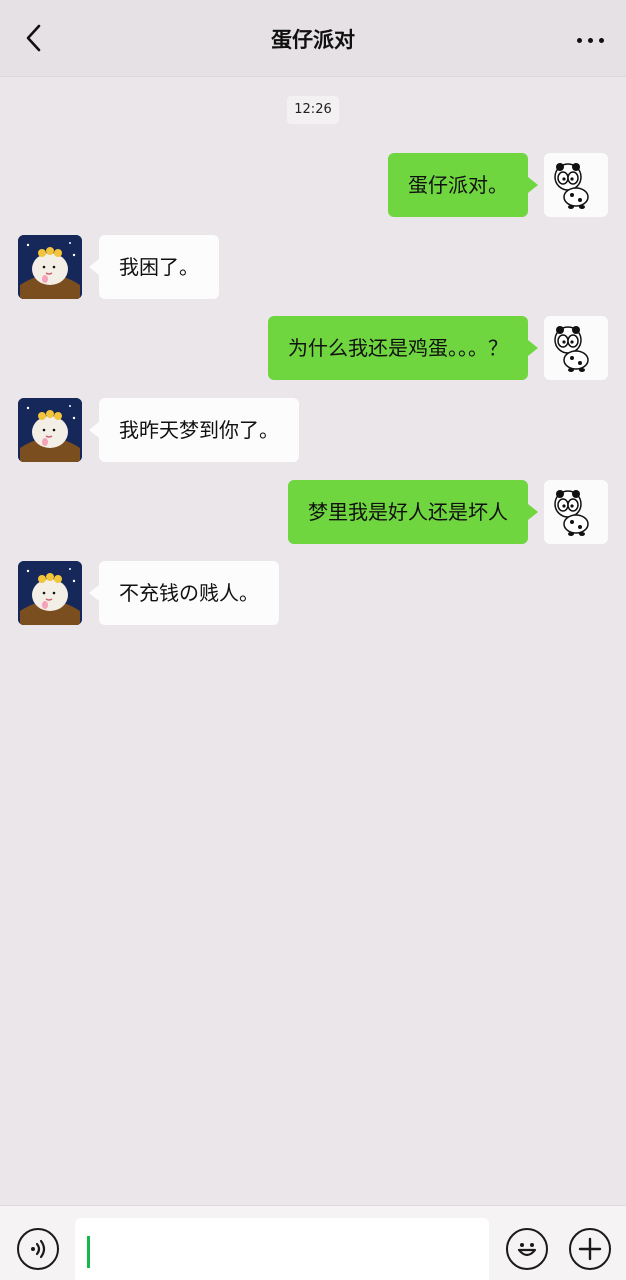 The height and width of the screenshot is (1280, 626). Describe the element at coordinates (403, 348) in the screenshot. I see `sent-message-bubble: 为什么我还是鸡蛋。。。？` at that location.